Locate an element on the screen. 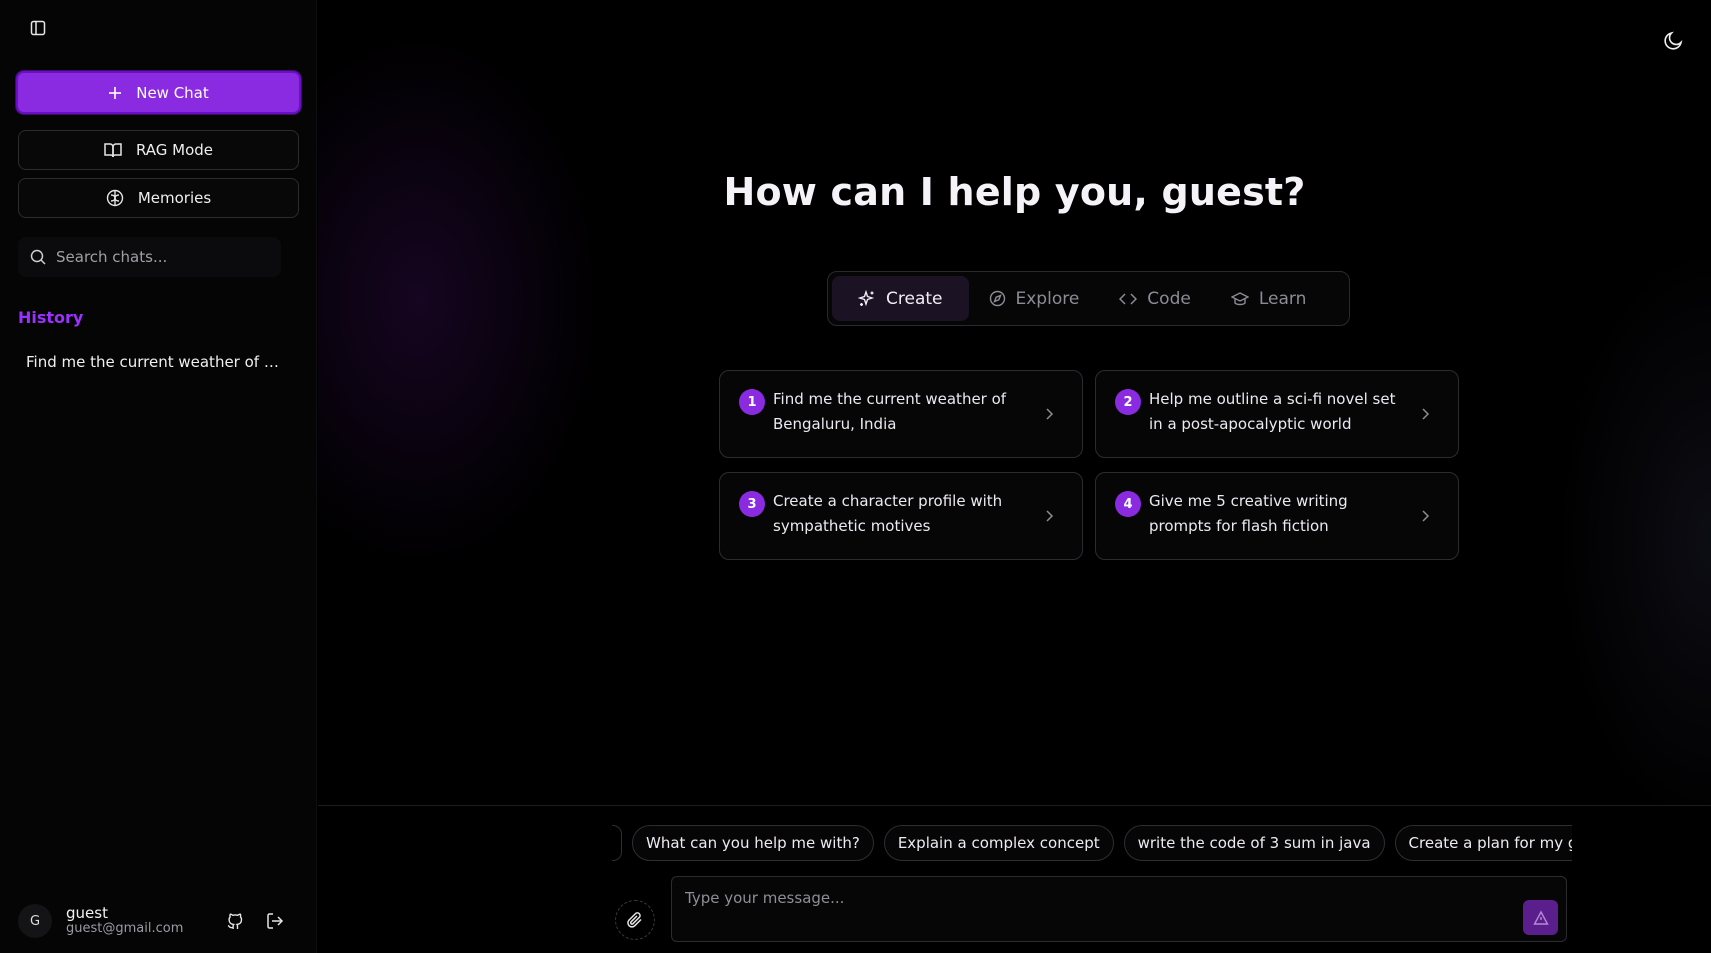 Image resolution: width=1711 pixels, height=953 pixels. quick-prompt-chip: write the code of 3 sum in java is located at coordinates (1254, 843).